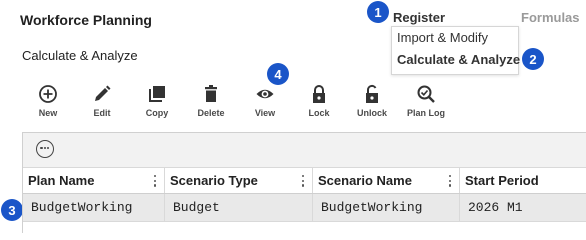 The image size is (586, 240). What do you see at coordinates (102, 113) in the screenshot?
I see `edit-label: Edit` at bounding box center [102, 113].